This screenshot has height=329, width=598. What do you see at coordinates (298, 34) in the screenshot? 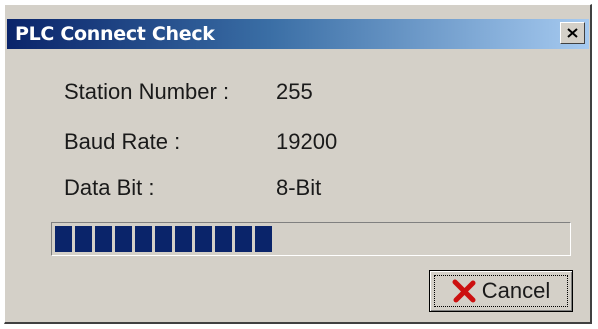
I see `title-bar: PLC Connect Check` at bounding box center [298, 34].